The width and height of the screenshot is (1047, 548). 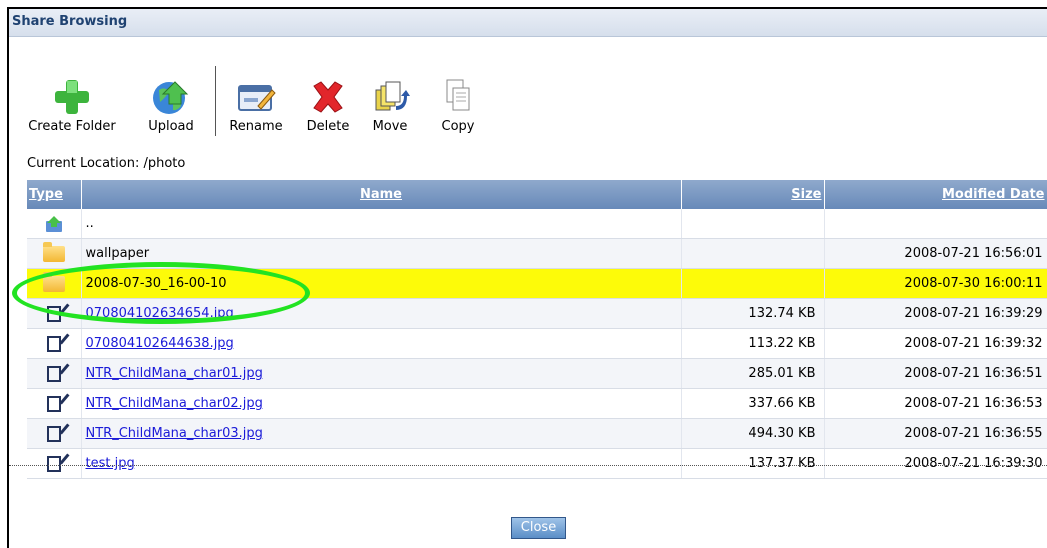 I want to click on move-button: Move, so click(x=390, y=104).